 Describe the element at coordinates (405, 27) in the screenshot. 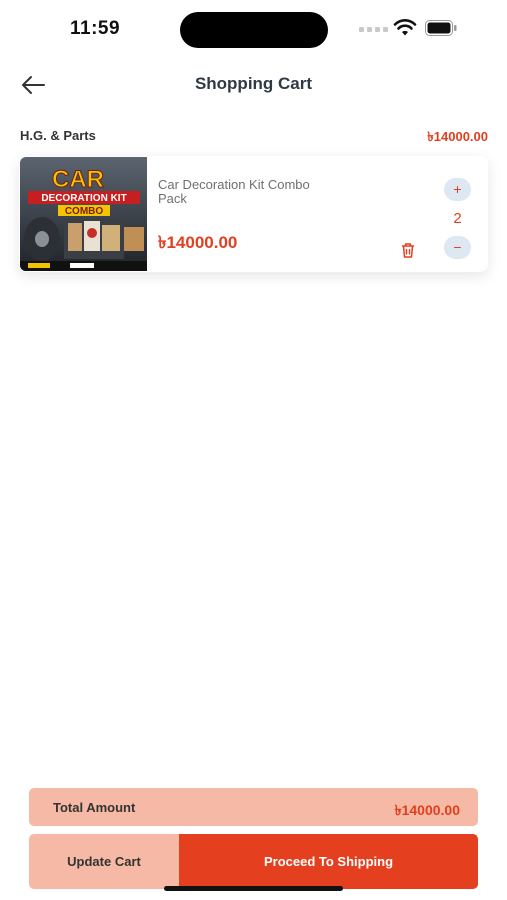

I see `wifi-icon` at that location.